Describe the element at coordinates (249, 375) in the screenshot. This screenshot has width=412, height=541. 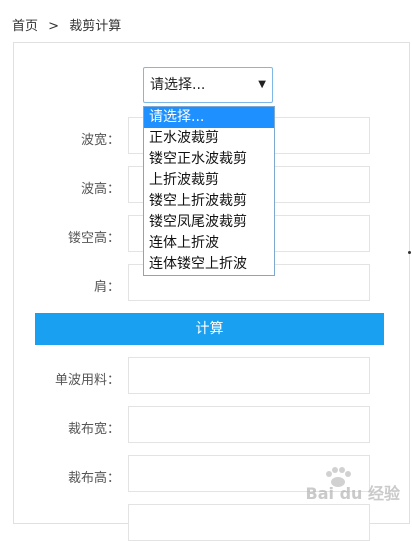
I see `single-wave-material-output` at that location.